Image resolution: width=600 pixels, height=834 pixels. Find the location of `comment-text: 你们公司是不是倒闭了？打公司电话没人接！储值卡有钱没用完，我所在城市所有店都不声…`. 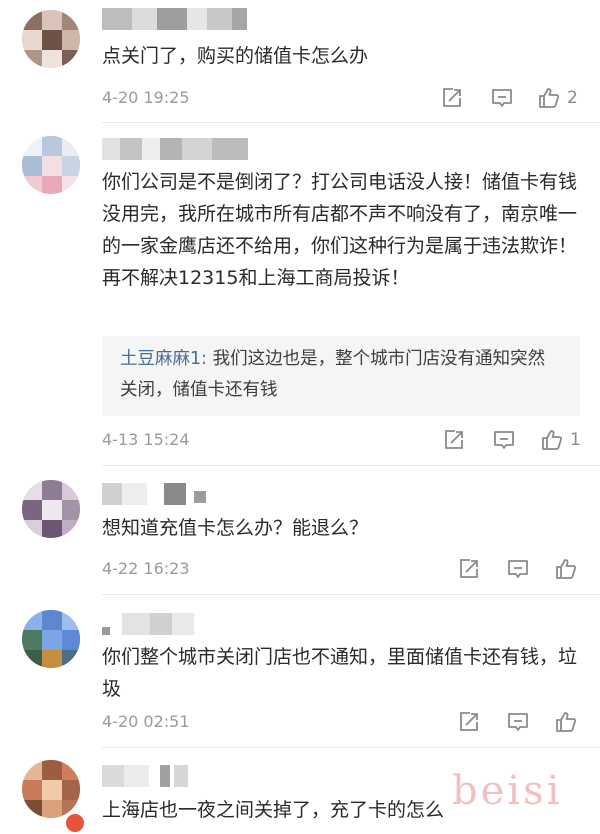

comment-text: 你们公司是不是倒闭了？打公司电话没人接！储值卡有钱没用完，我所在城市所有店都不声… is located at coordinates (340, 230).